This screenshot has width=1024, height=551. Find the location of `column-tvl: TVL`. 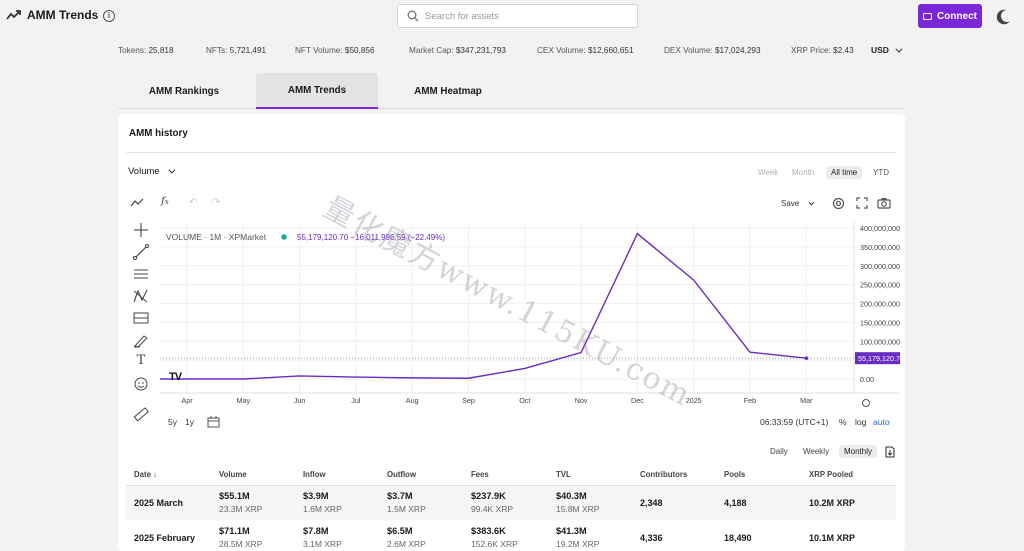

column-tvl: TVL is located at coordinates (563, 474).